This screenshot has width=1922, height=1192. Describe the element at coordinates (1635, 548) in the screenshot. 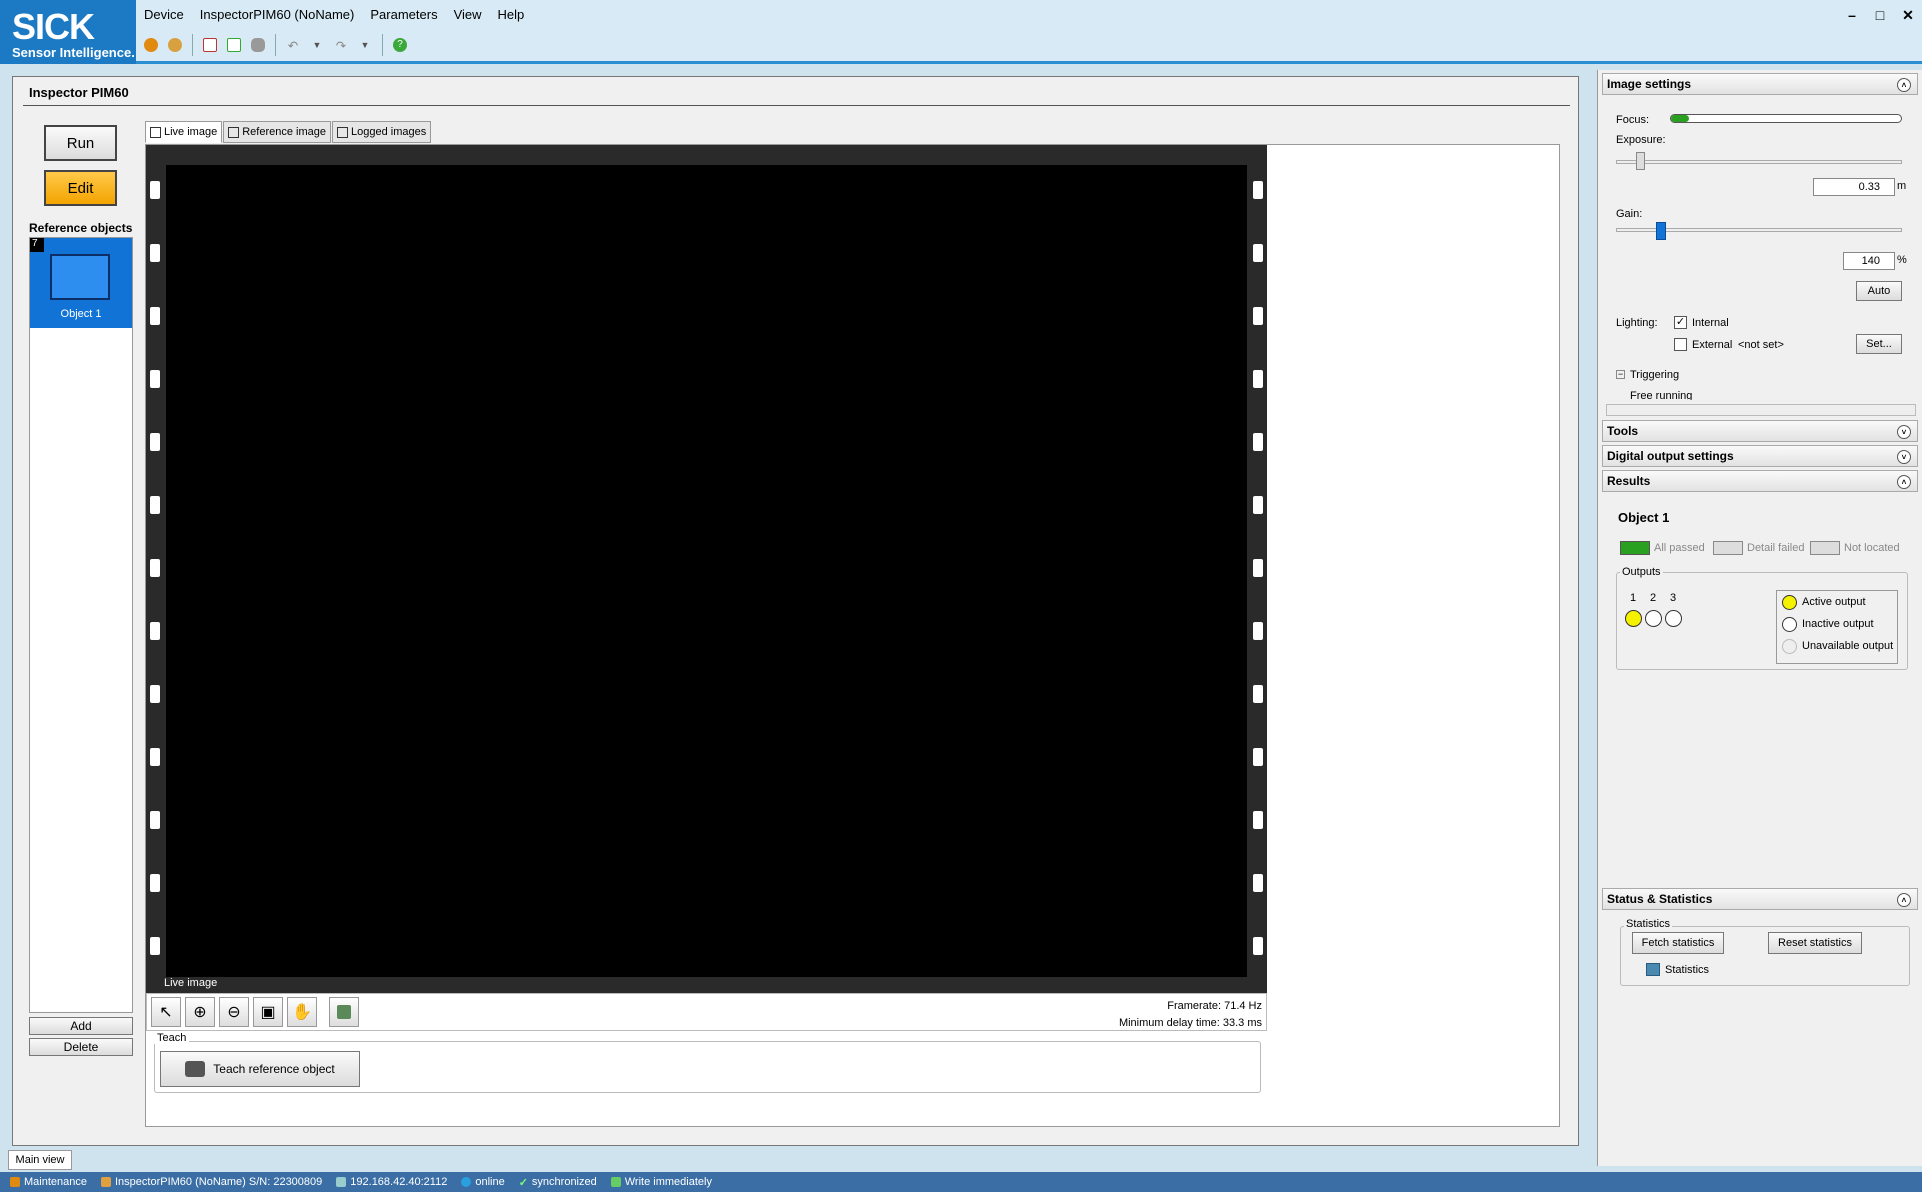

I see `all-passed-indicator` at that location.